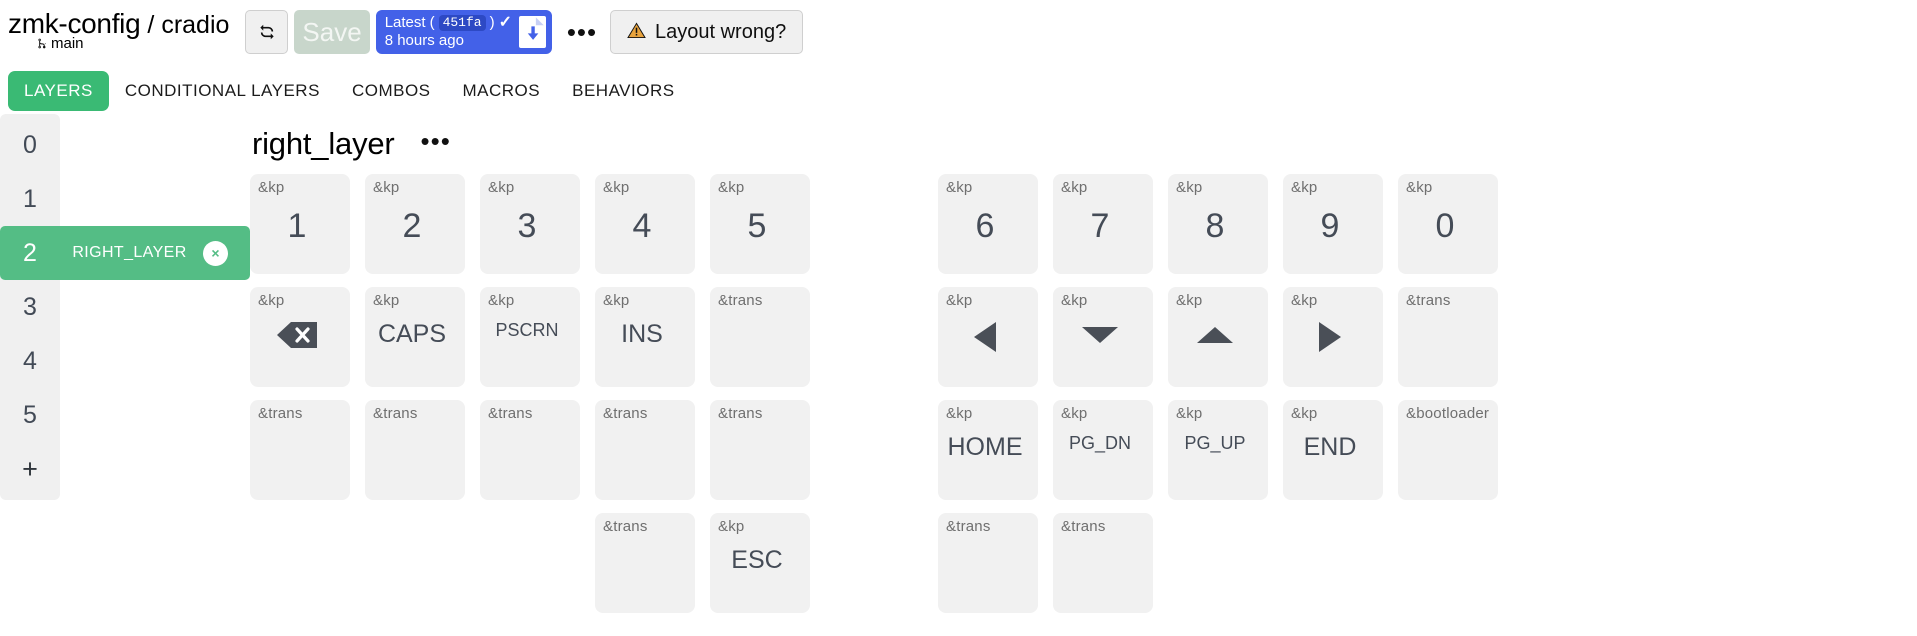 The image size is (1917, 636). I want to click on tab-layers: LAYERS, so click(58, 91).